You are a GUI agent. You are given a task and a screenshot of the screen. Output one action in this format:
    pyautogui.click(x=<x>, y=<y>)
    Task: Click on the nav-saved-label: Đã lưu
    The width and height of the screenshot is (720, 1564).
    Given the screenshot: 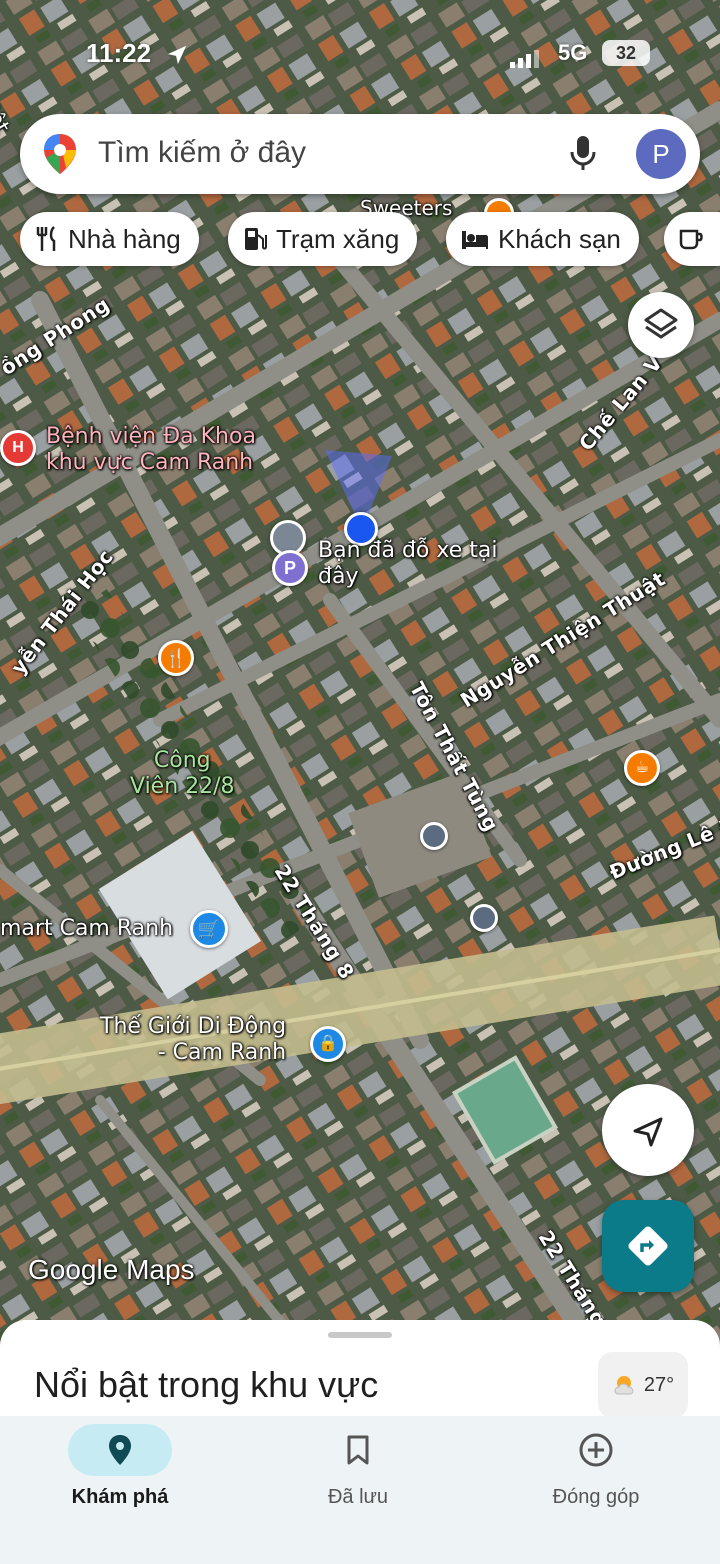 What is the action you would take?
    pyautogui.click(x=358, y=1497)
    